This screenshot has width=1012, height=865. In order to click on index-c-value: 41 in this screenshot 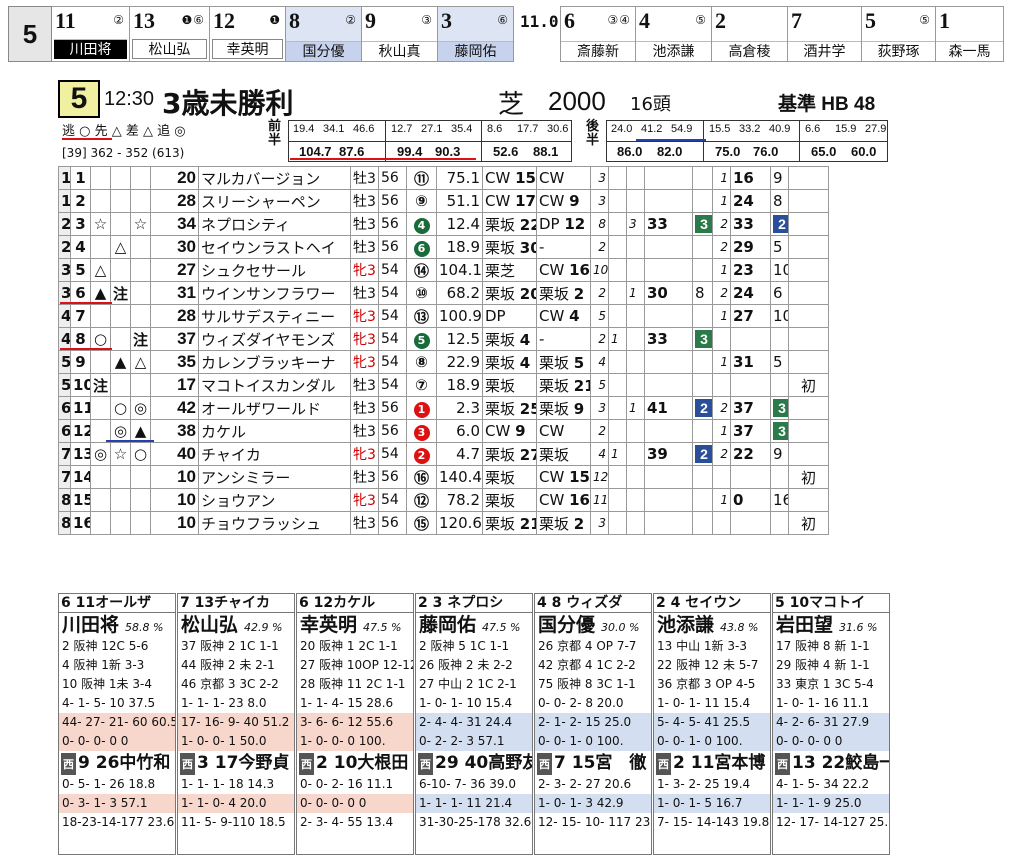, I will do `click(657, 408)`.